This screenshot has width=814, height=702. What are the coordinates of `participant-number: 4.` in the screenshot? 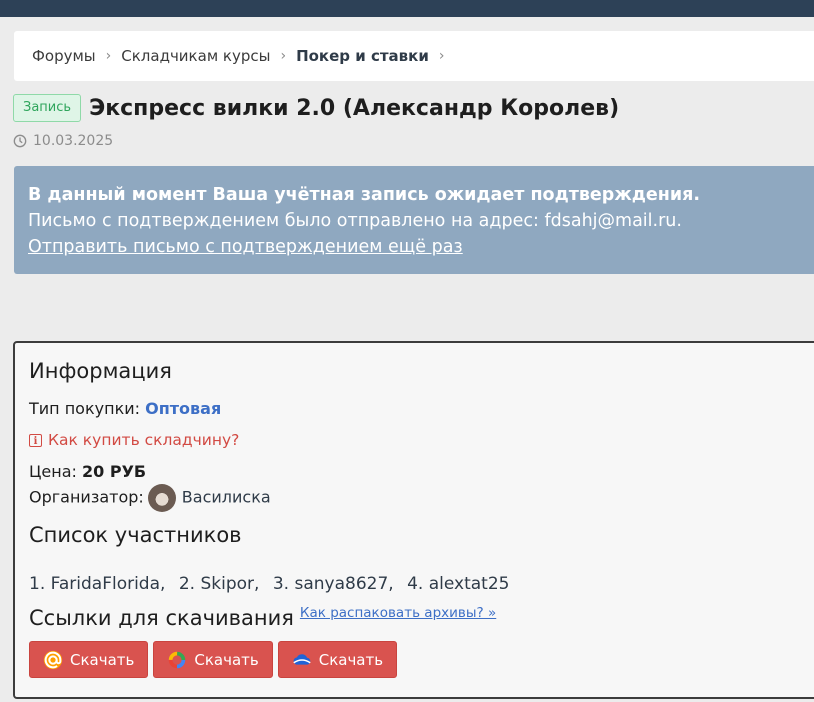 It's located at (415, 584).